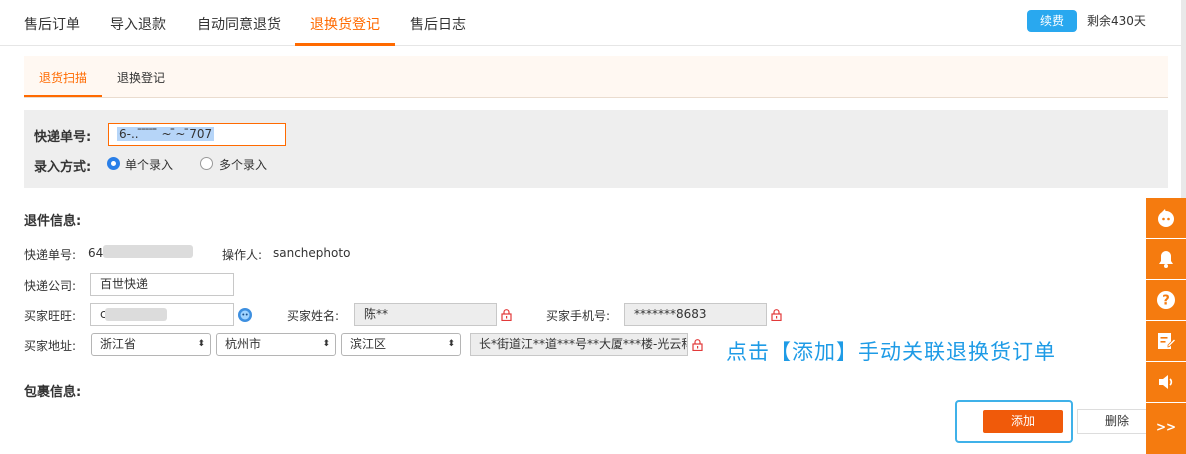 The width and height of the screenshot is (1186, 454). What do you see at coordinates (63, 77) in the screenshot?
I see `subtab-return-scan: 退货扫描` at bounding box center [63, 77].